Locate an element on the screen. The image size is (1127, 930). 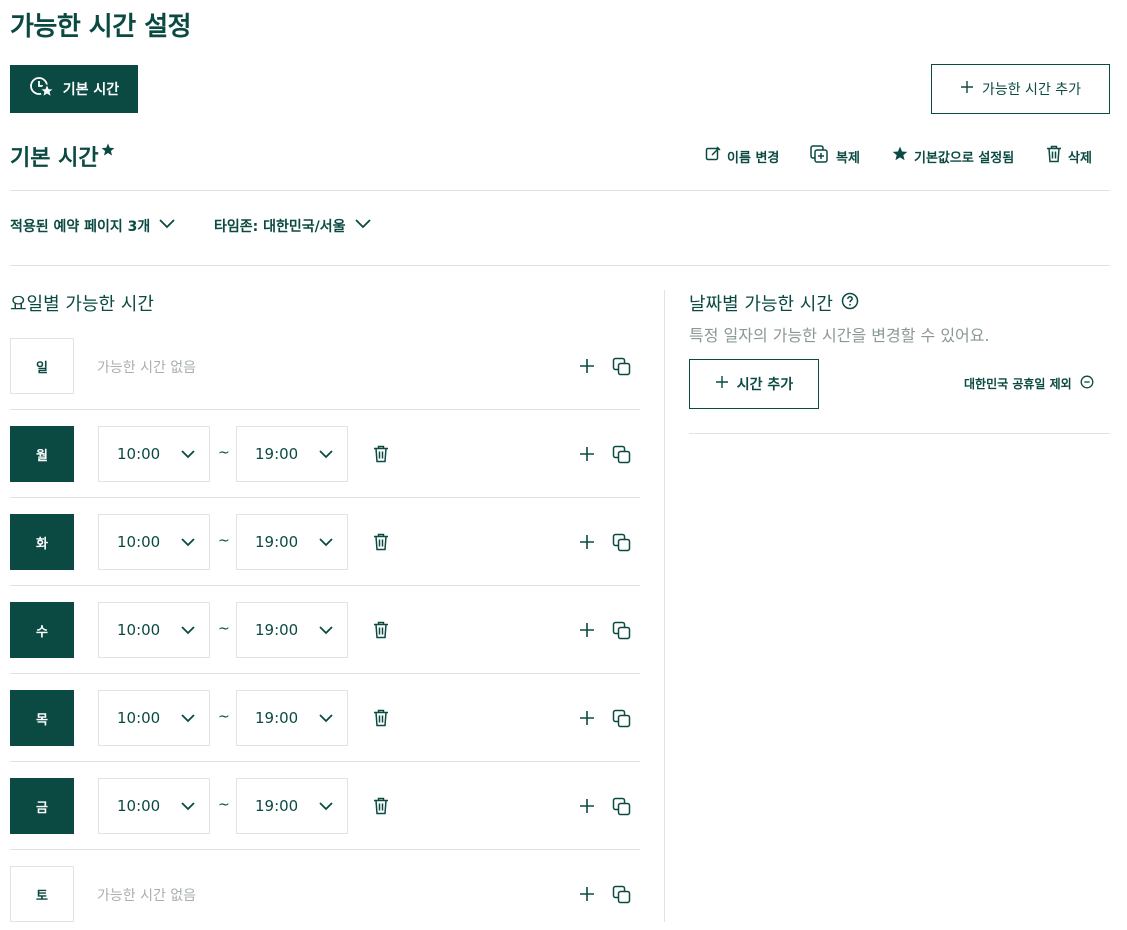
help-icon is located at coordinates (850, 303).